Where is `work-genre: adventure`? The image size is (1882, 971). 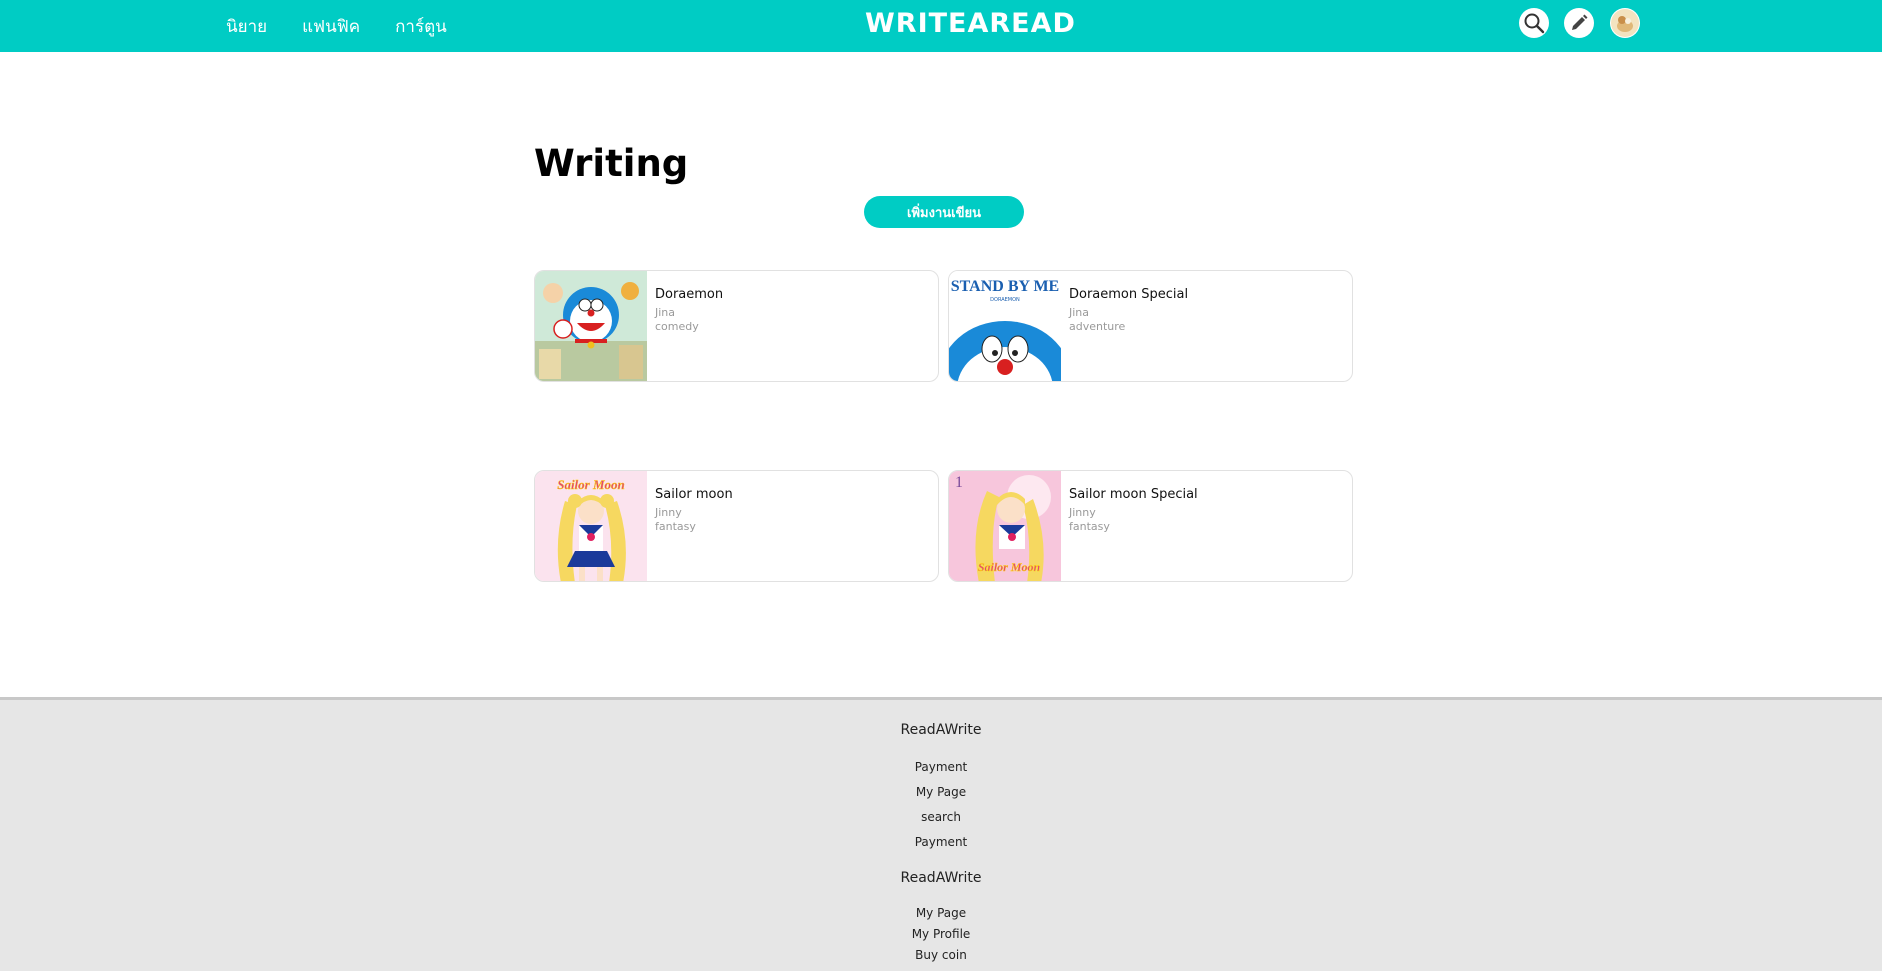 work-genre: adventure is located at coordinates (1097, 326).